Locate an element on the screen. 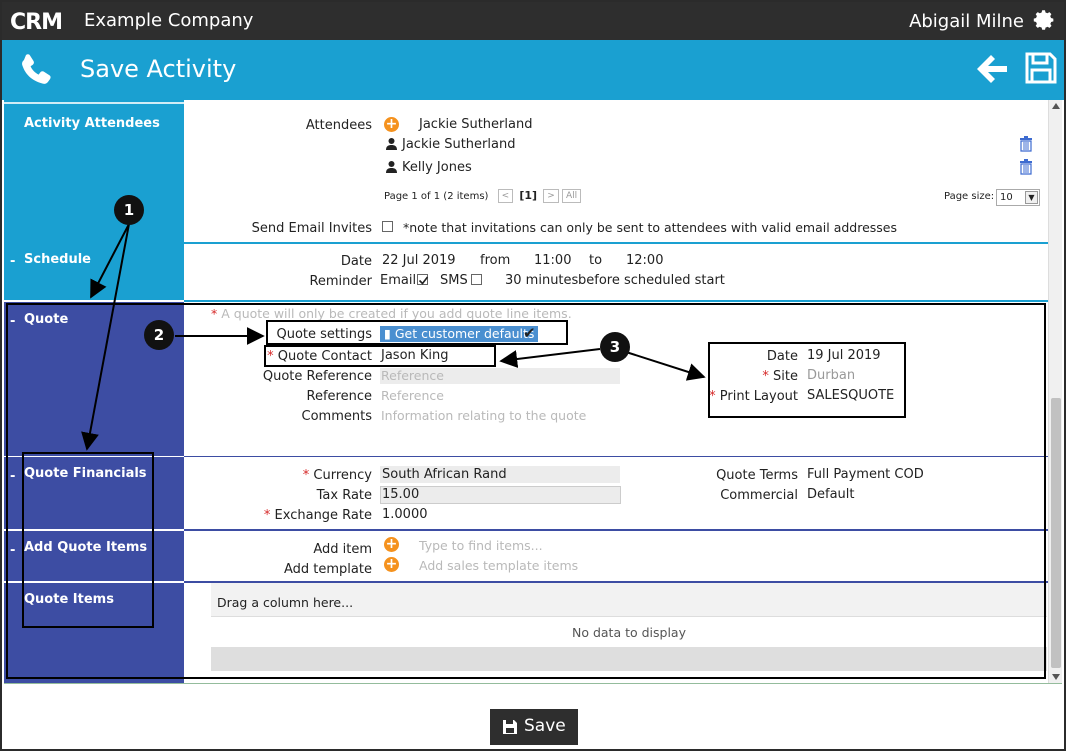 The image size is (1066, 751). title-bar: Save Activity is located at coordinates (533, 70).